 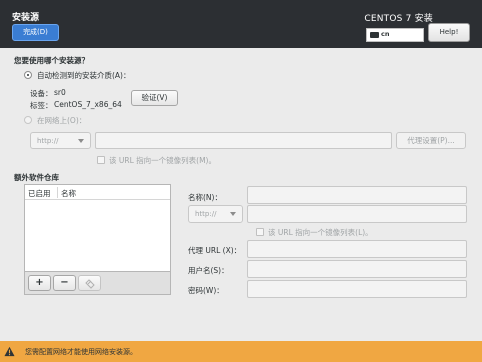 I want to click on media-label-value: CentOS_7_x86_64, so click(x=88, y=104).